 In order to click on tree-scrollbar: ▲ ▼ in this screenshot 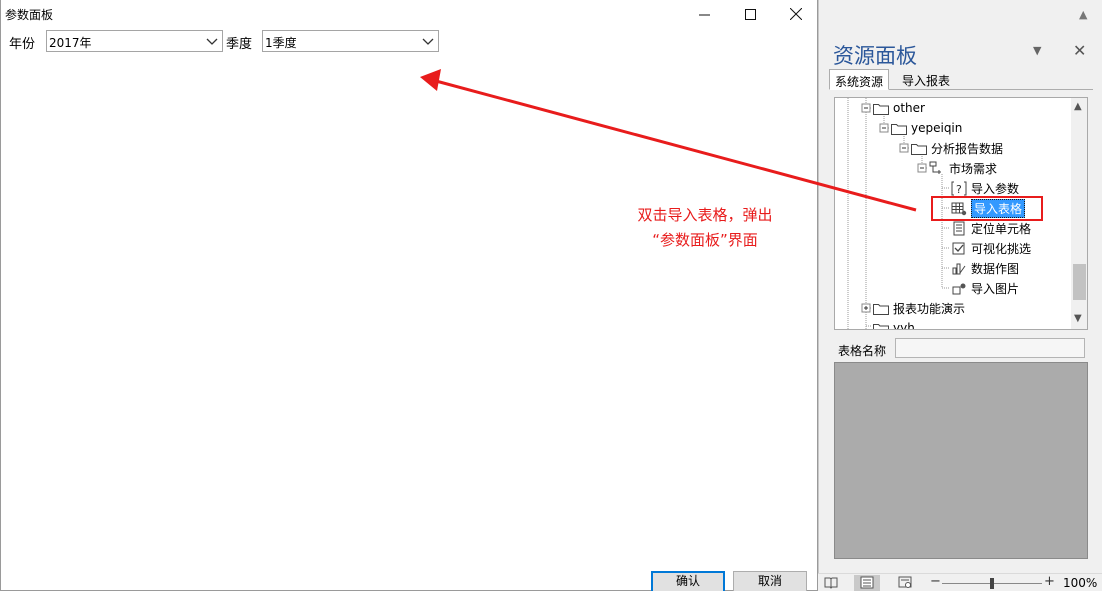, I will do `click(1079, 213)`.